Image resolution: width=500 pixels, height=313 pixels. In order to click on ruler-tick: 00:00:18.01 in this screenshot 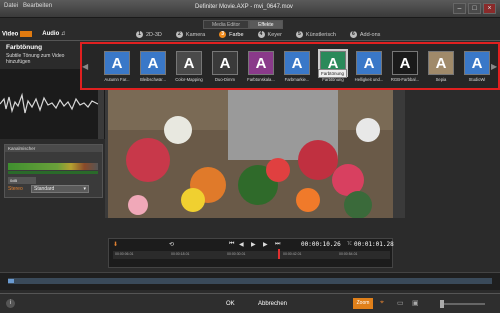, I will do `click(180, 254)`.